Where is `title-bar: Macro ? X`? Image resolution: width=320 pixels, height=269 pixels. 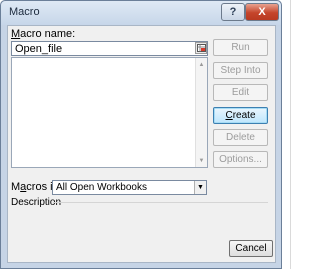
title-bar: Macro ? X is located at coordinates (141, 13).